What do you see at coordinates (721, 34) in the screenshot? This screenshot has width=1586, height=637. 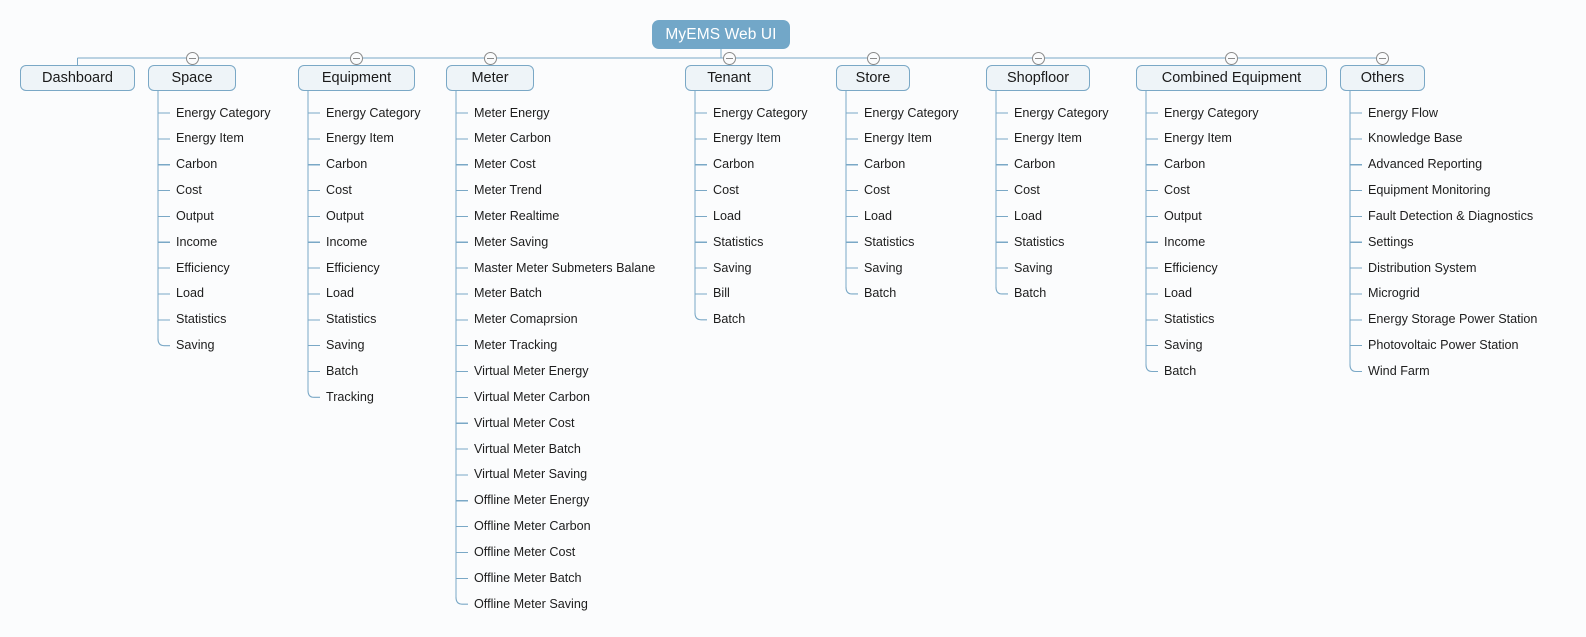 I see `root-node-myems-web-ui: MyEMS Web UI` at bounding box center [721, 34].